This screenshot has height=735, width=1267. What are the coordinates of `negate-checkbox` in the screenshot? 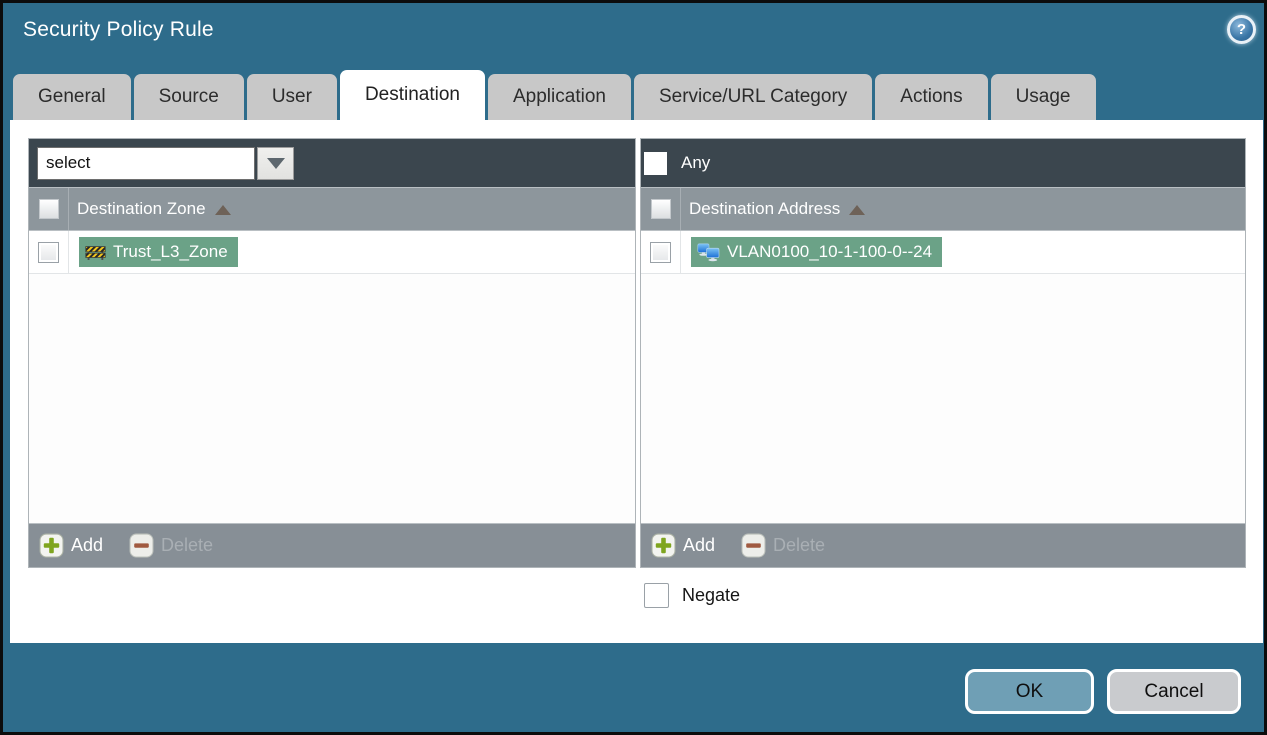 It's located at (656, 595).